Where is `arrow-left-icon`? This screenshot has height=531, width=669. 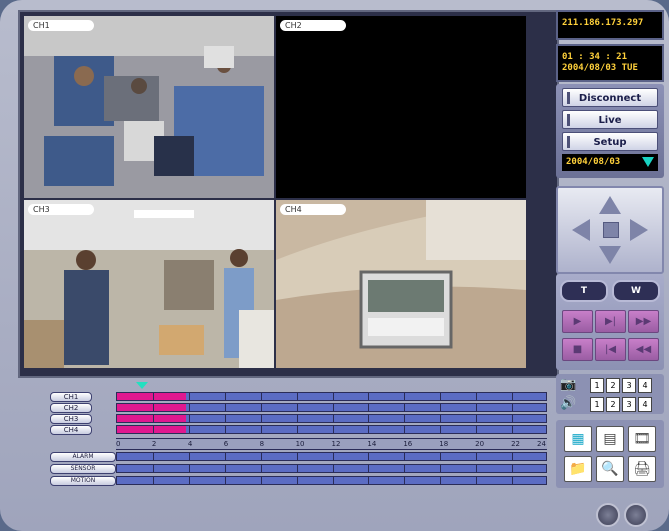 arrow-left-icon is located at coordinates (581, 230).